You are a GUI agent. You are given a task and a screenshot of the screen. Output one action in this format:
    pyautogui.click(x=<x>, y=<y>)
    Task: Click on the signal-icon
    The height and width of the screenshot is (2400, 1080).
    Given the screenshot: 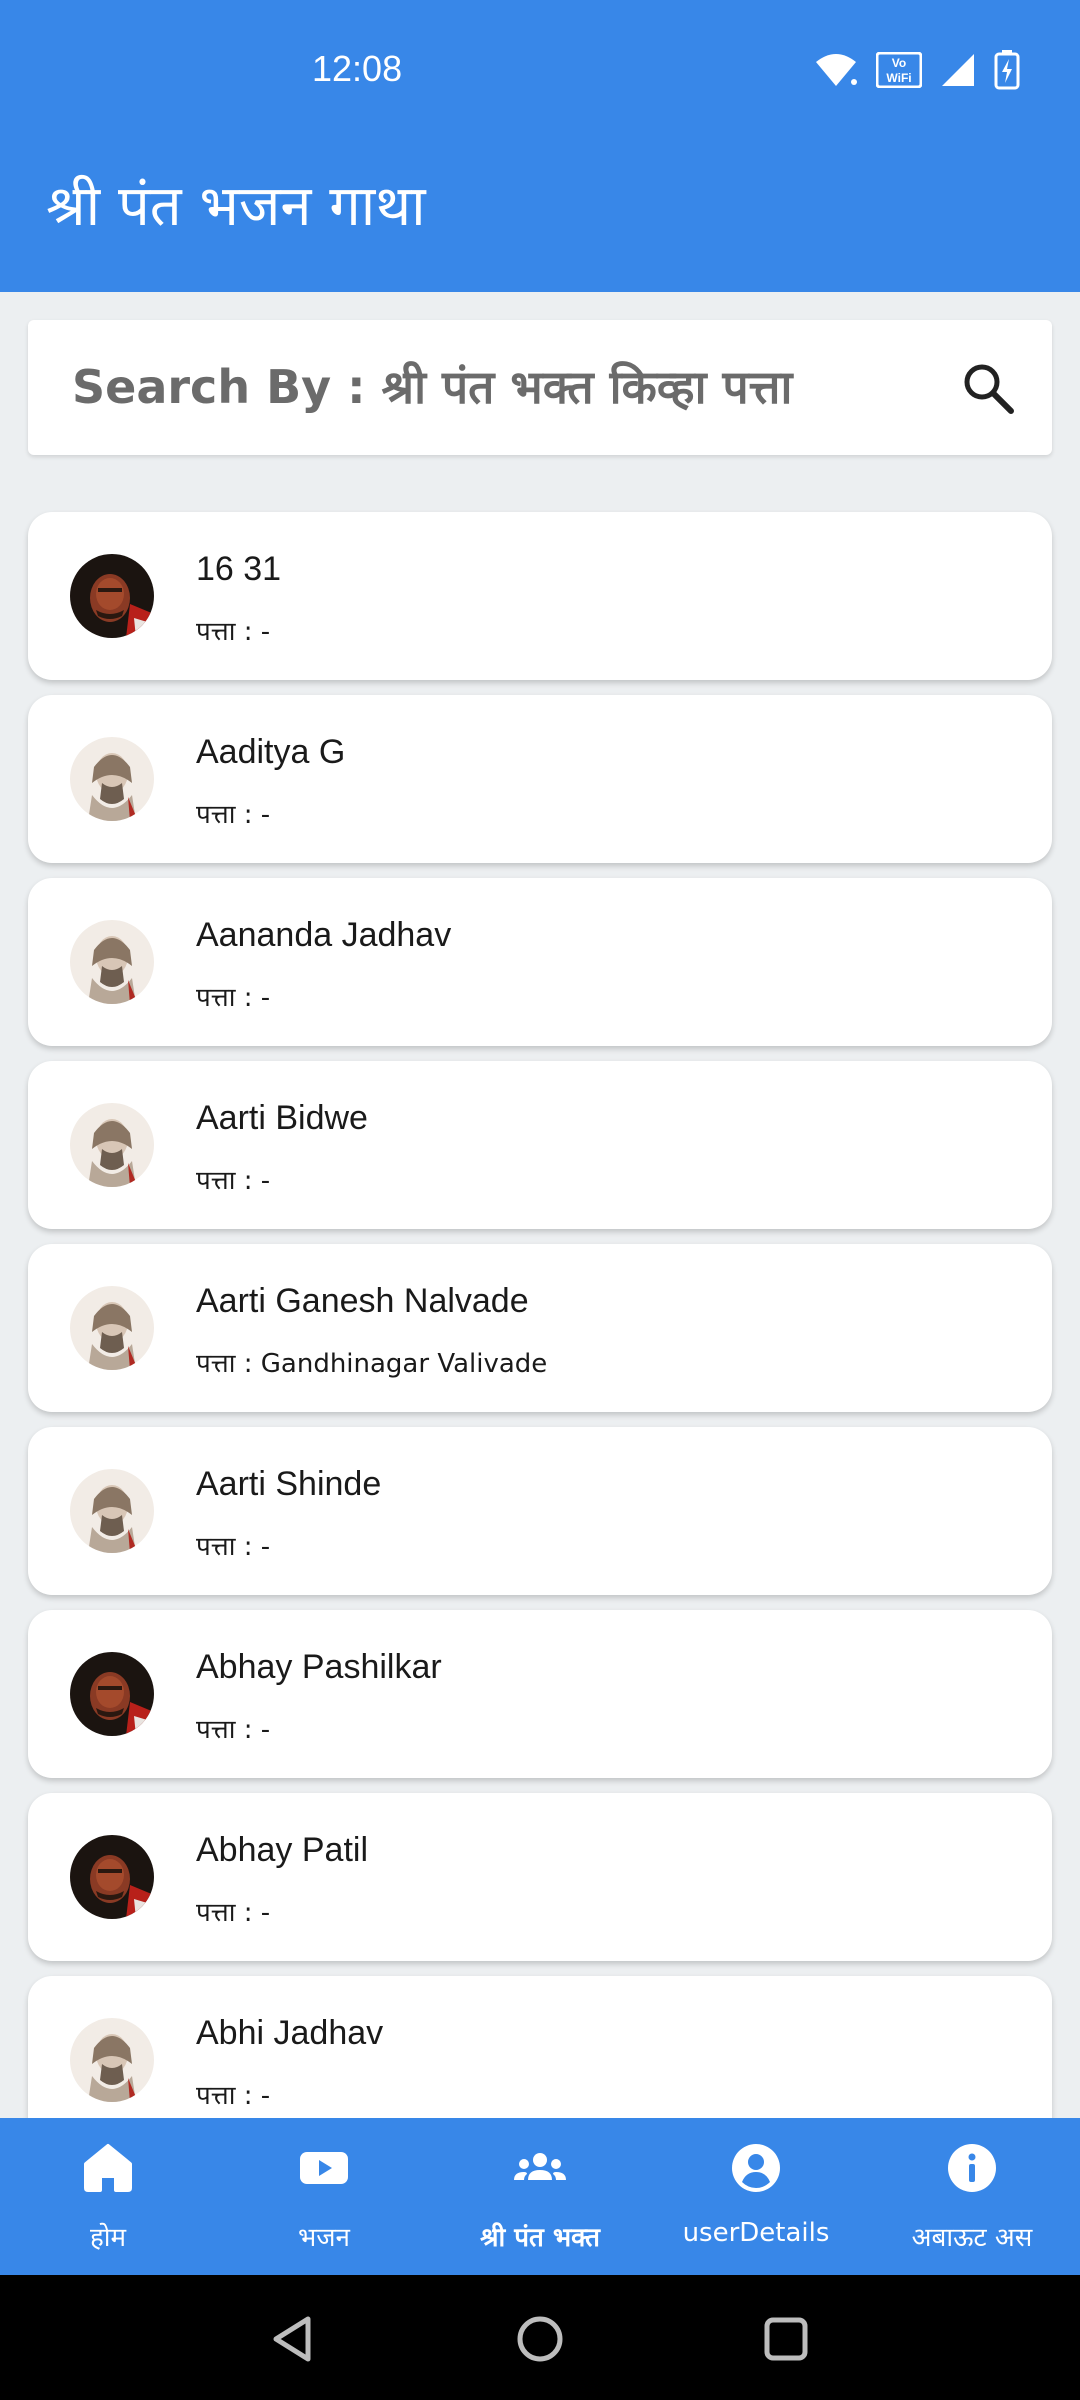 What is the action you would take?
    pyautogui.click(x=958, y=70)
    